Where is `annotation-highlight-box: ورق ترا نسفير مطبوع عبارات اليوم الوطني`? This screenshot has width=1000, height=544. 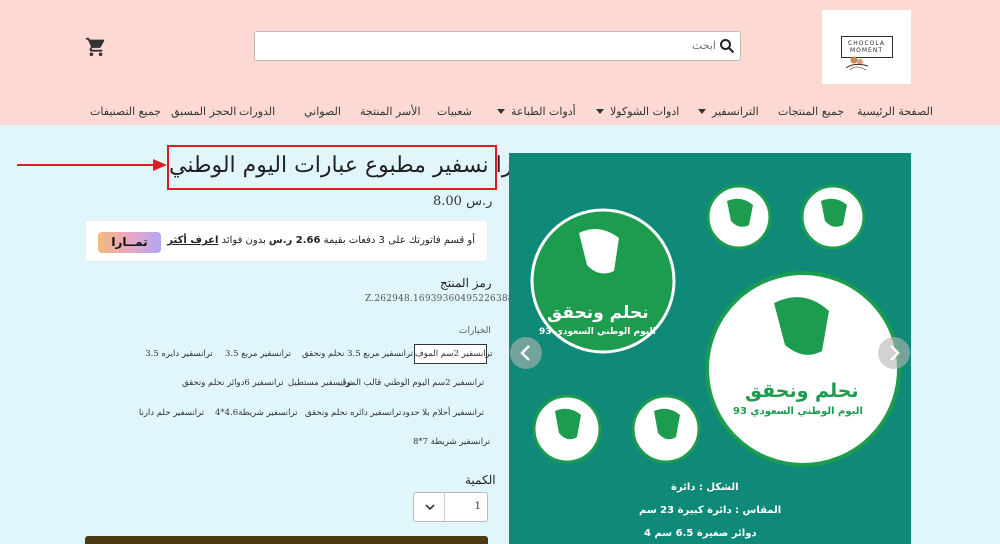 annotation-highlight-box: ورق ترا نسفير مطبوع عبارات اليوم الوطني is located at coordinates (366, 167).